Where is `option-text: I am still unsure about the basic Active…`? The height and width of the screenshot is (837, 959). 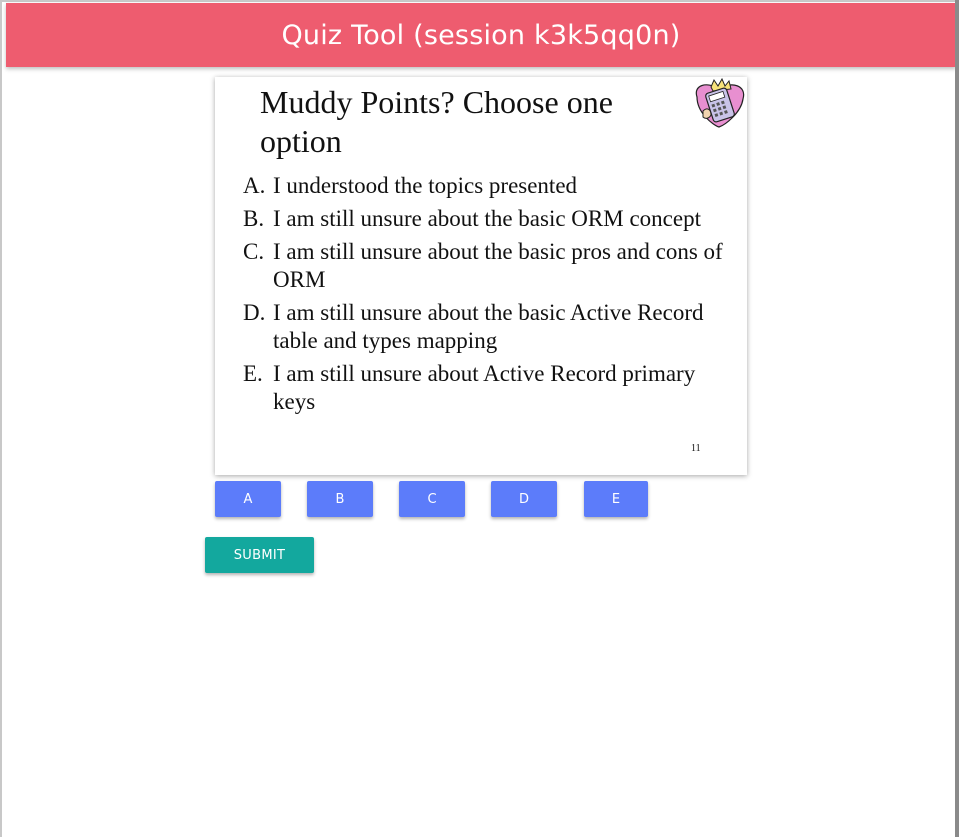 option-text: I am still unsure about the basic Active… is located at coordinates (488, 326).